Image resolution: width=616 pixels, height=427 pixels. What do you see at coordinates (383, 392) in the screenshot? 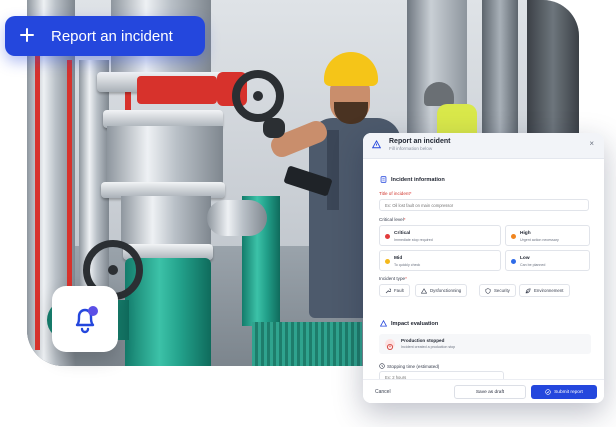
I see `cancel-button: Cancel` at bounding box center [383, 392].